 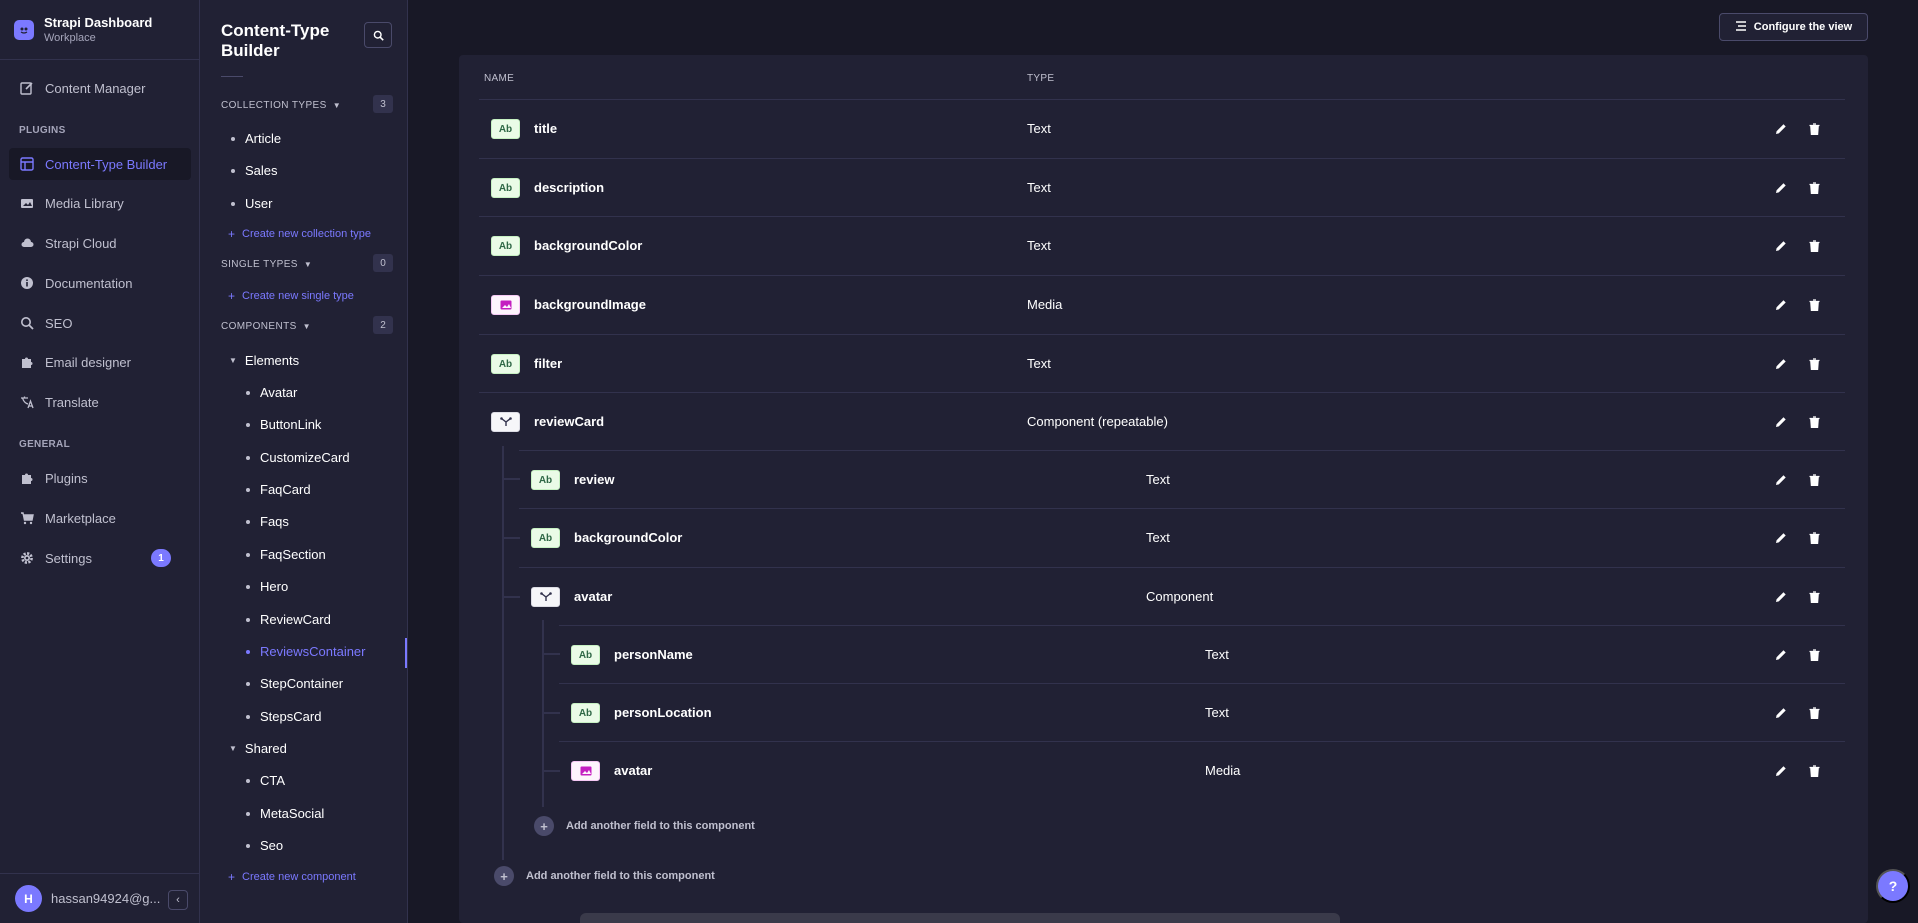 What do you see at coordinates (1162, 363) in the screenshot?
I see `field-row: Ab filter Text` at bounding box center [1162, 363].